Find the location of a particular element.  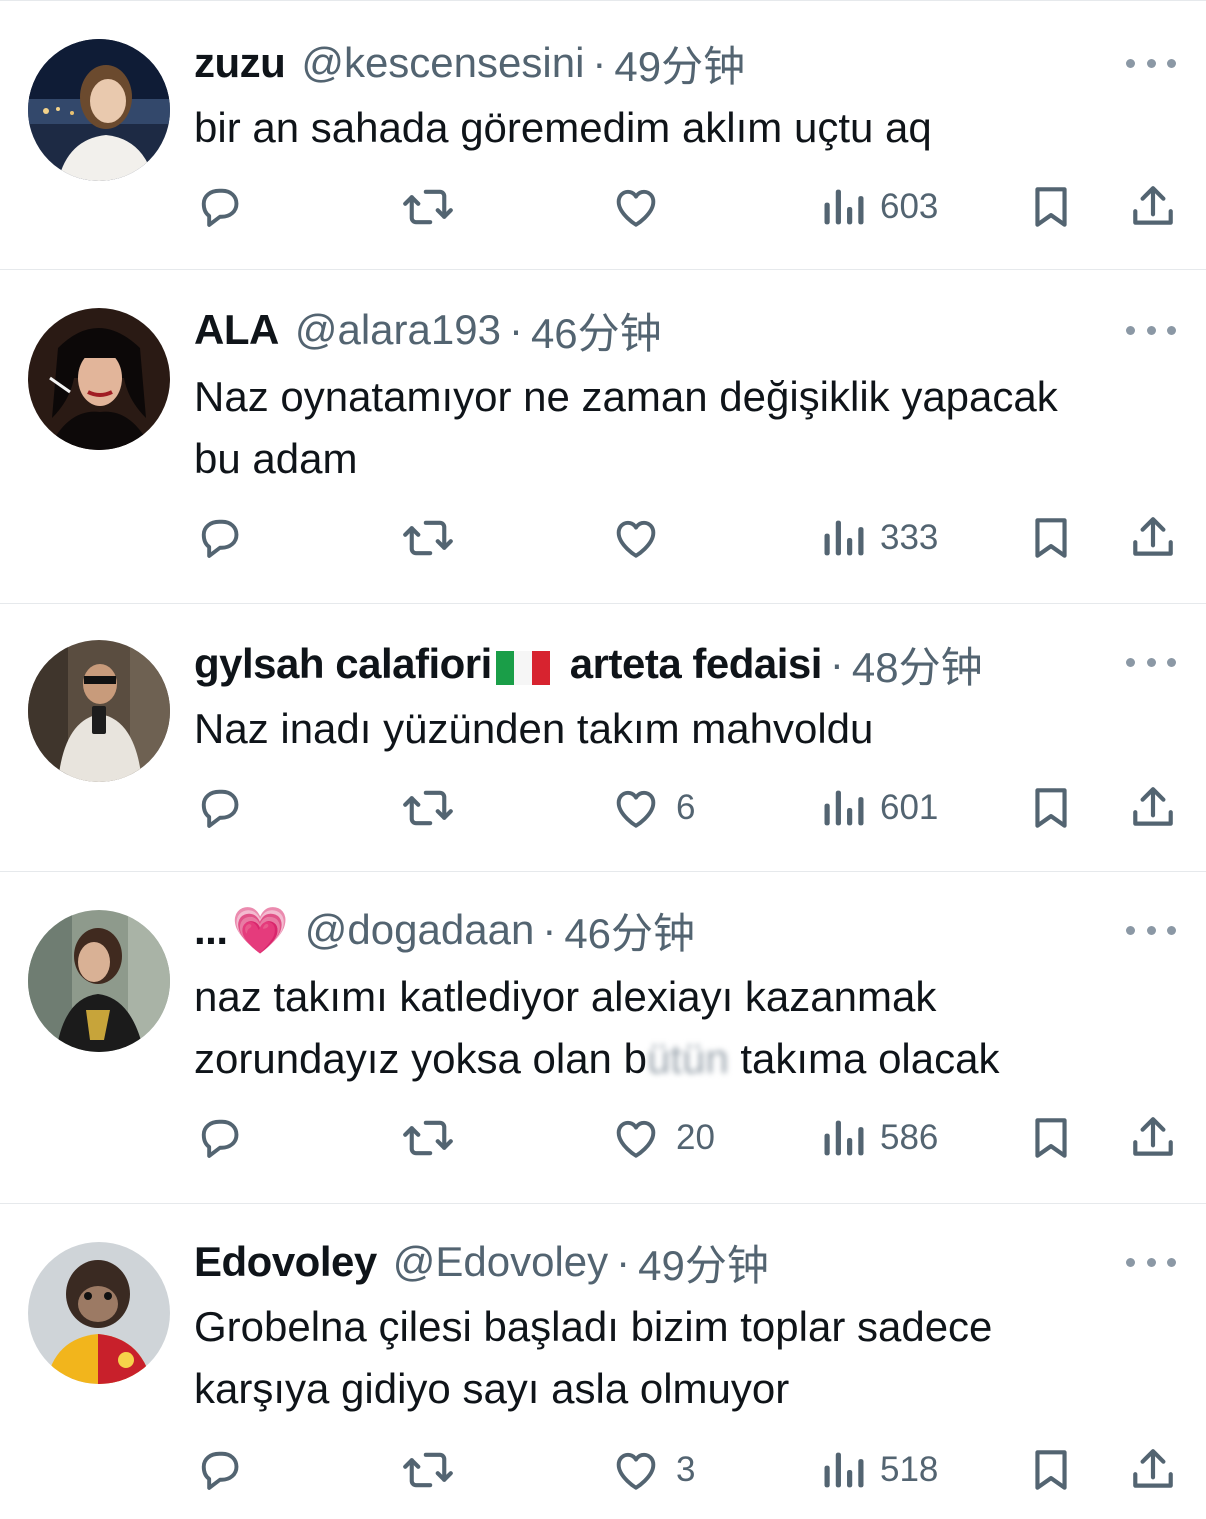

view-count: 333 is located at coordinates (909, 537).